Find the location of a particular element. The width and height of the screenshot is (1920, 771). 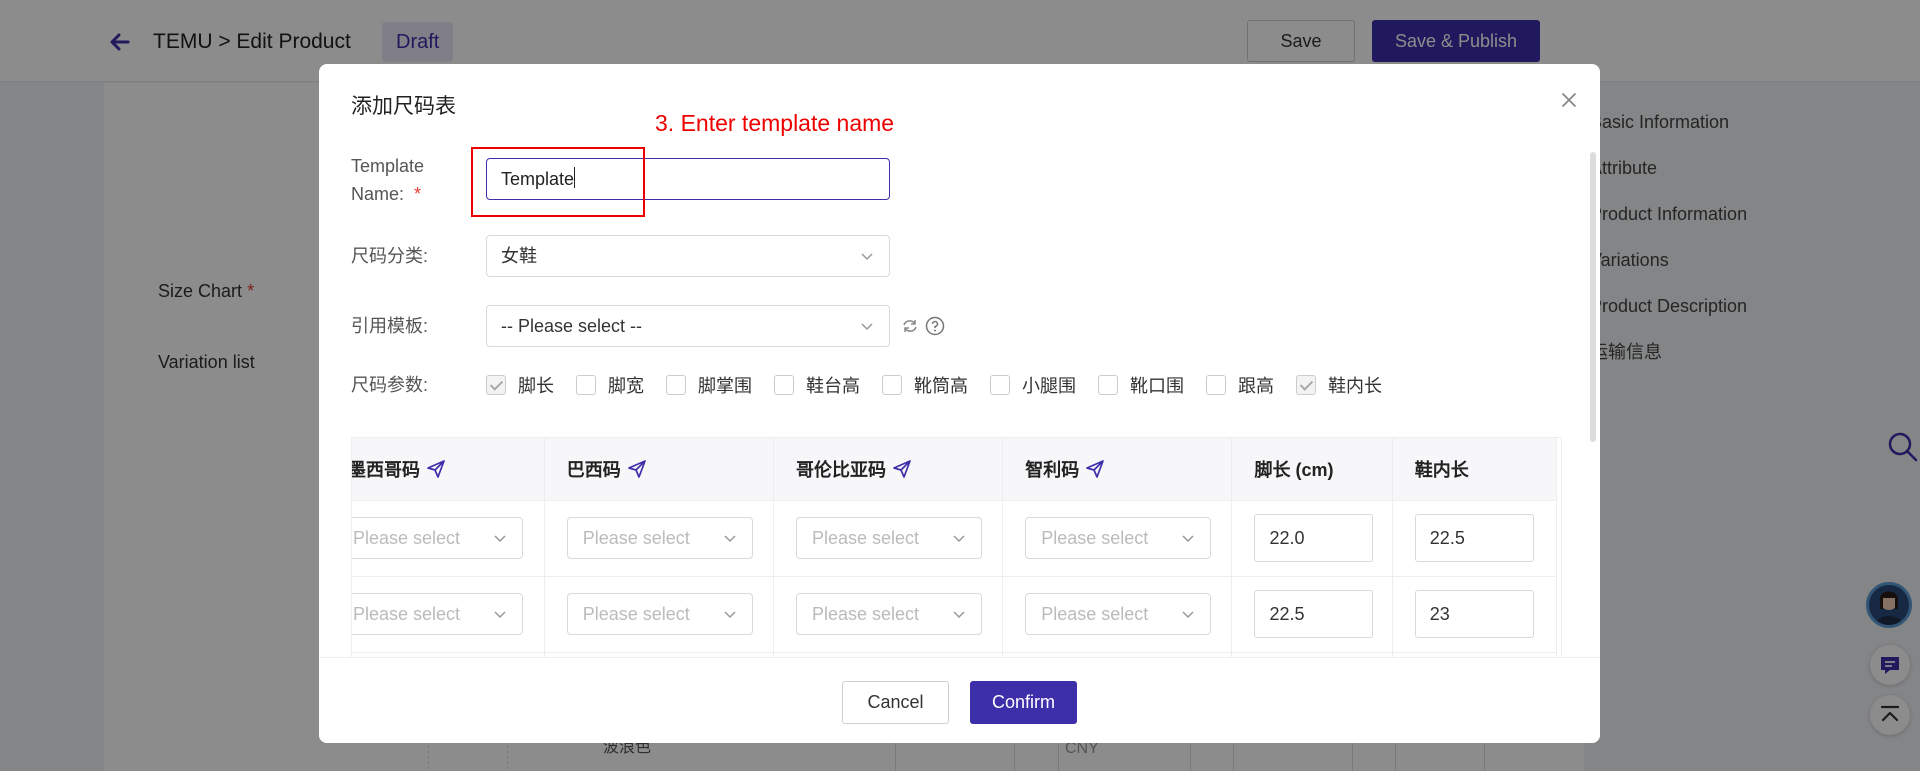

param-foot-width: 脚宽 is located at coordinates (610, 385).